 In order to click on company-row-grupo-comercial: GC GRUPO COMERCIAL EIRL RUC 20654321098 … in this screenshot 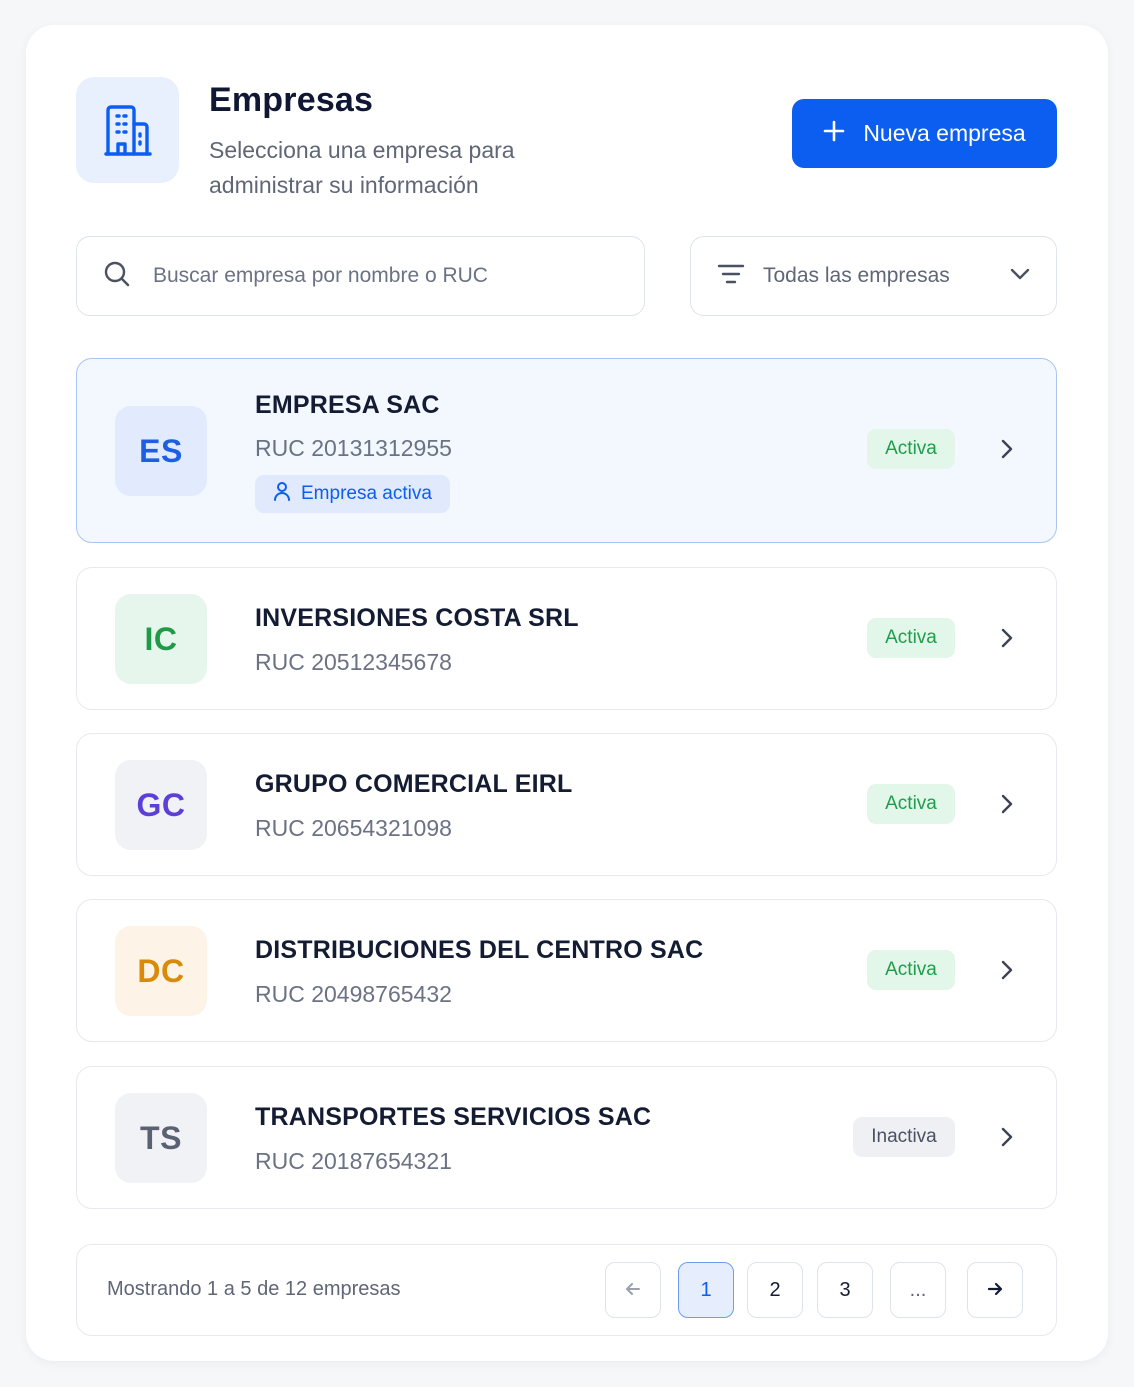, I will do `click(566, 804)`.